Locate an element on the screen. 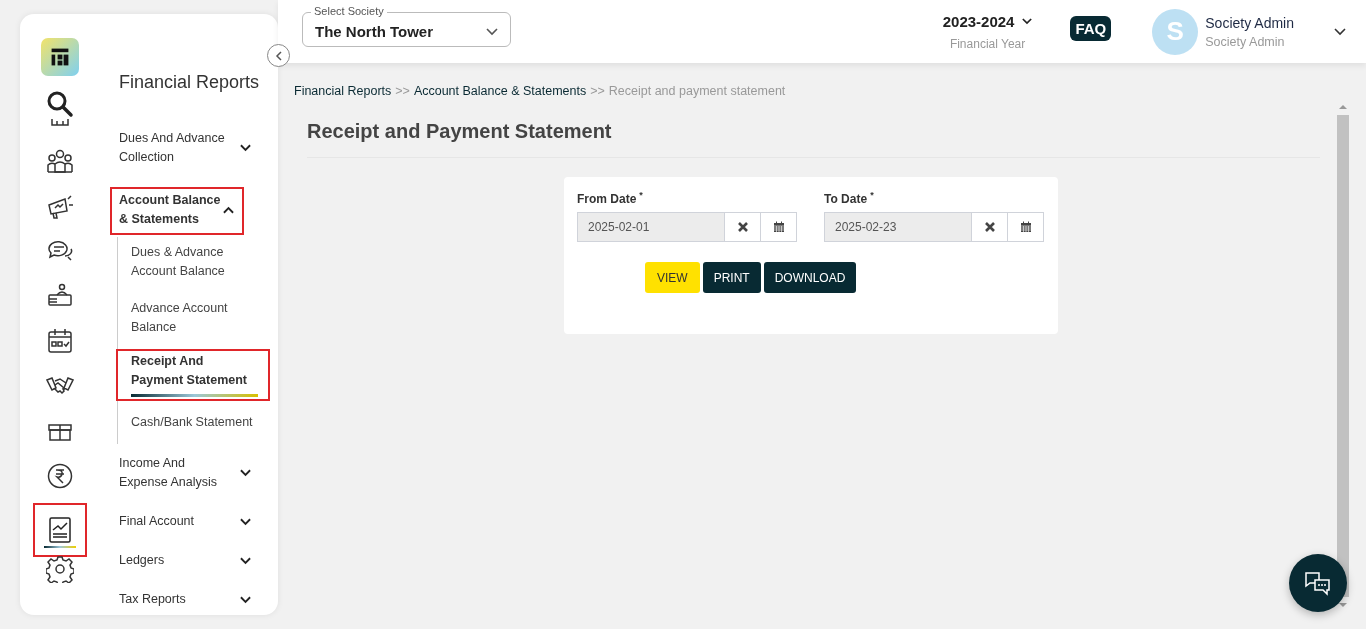 The width and height of the screenshot is (1366, 629). submenu-item: Advance Account Balance is located at coordinates (195, 321).